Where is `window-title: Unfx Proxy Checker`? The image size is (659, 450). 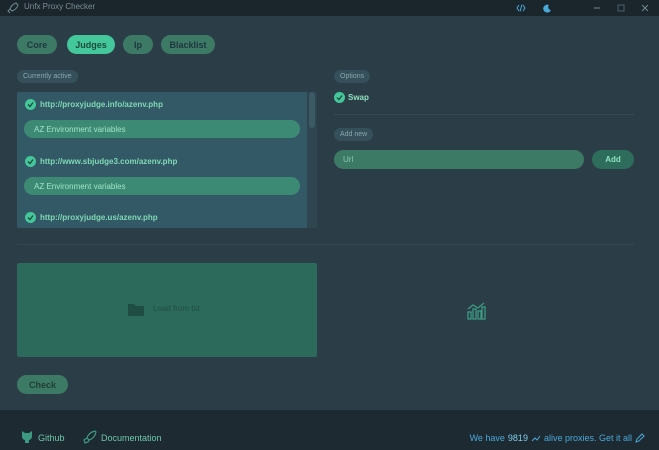
window-title: Unfx Proxy Checker is located at coordinates (60, 6).